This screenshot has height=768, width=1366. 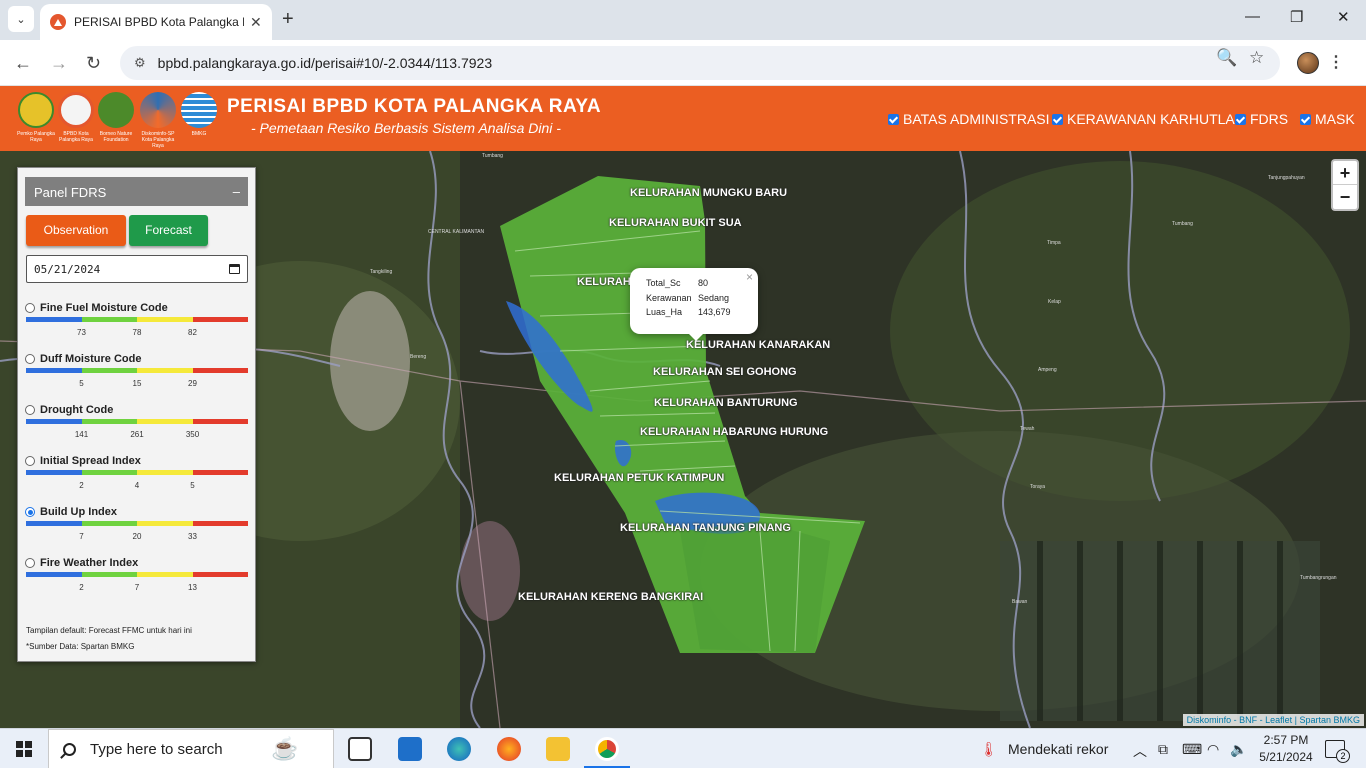 I want to click on kelurahan-label: KELURAHAN PETUK KATIMPUN, so click(x=639, y=478).